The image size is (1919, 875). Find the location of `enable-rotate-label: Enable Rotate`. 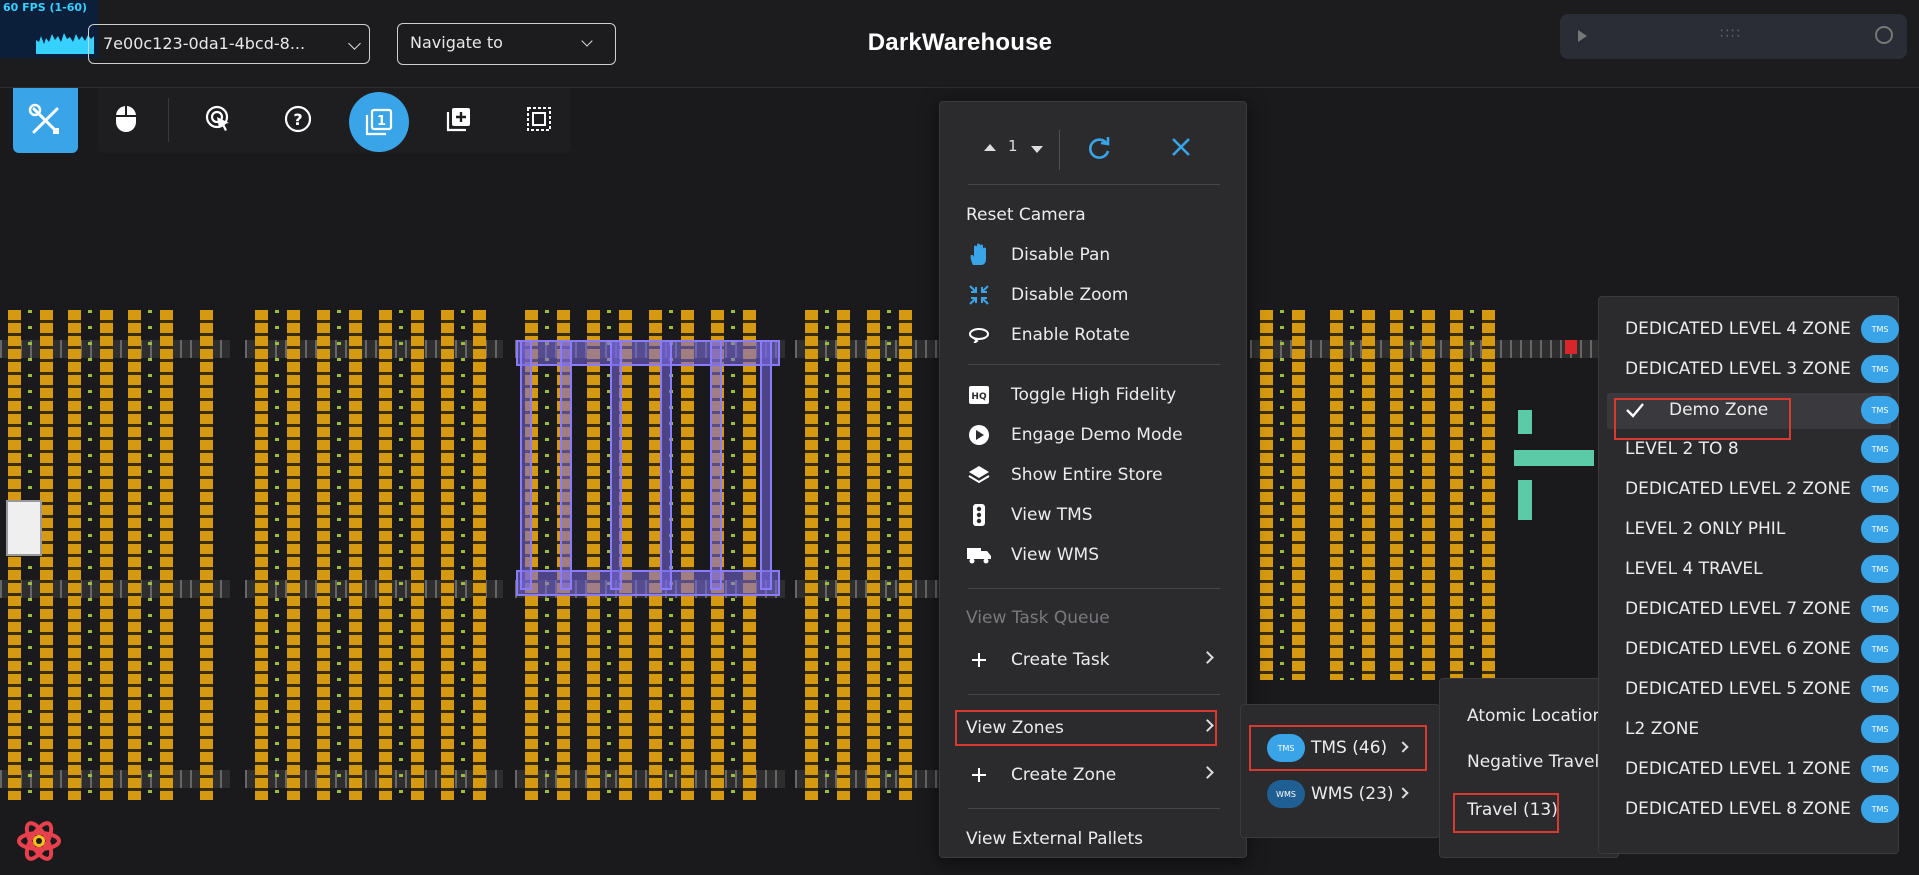

enable-rotate-label: Enable Rotate is located at coordinates (1070, 335).